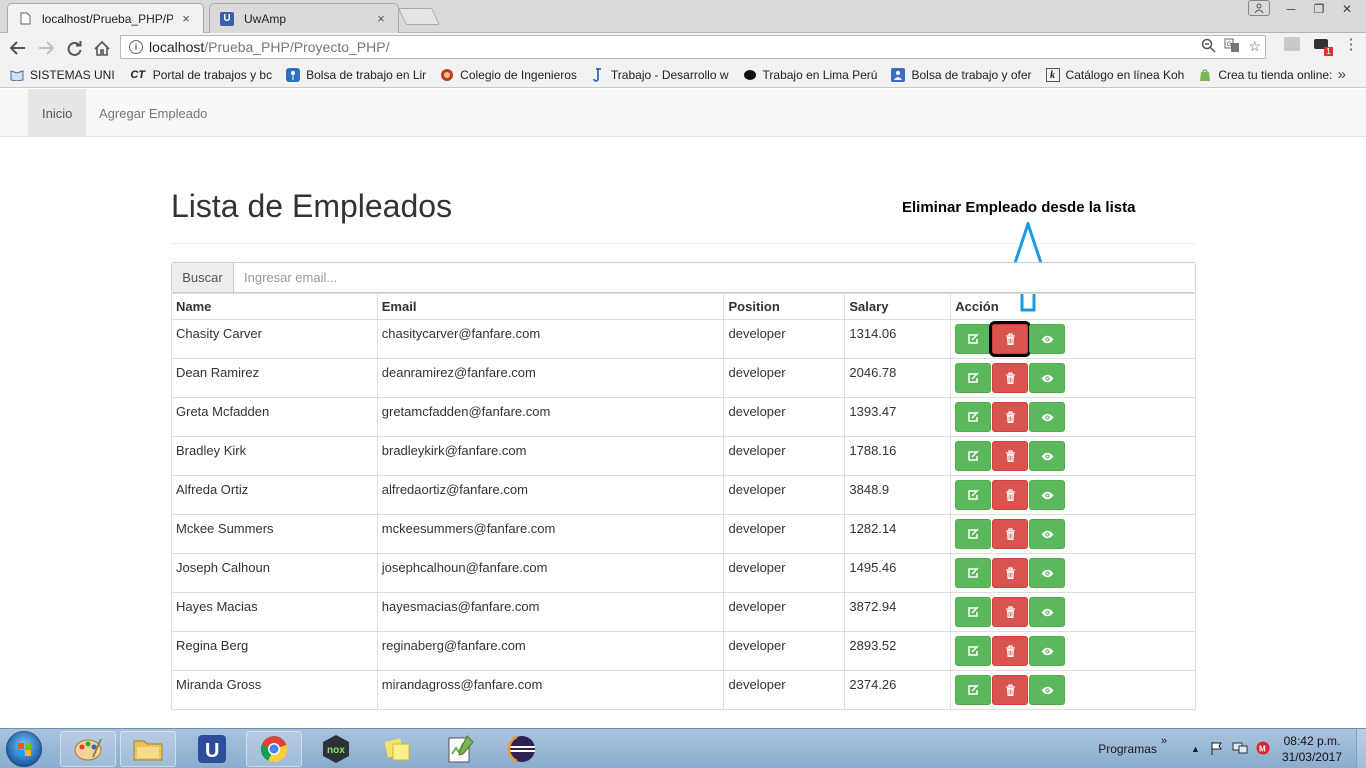 The width and height of the screenshot is (1366, 768). I want to click on explorer-icon, so click(148, 749).